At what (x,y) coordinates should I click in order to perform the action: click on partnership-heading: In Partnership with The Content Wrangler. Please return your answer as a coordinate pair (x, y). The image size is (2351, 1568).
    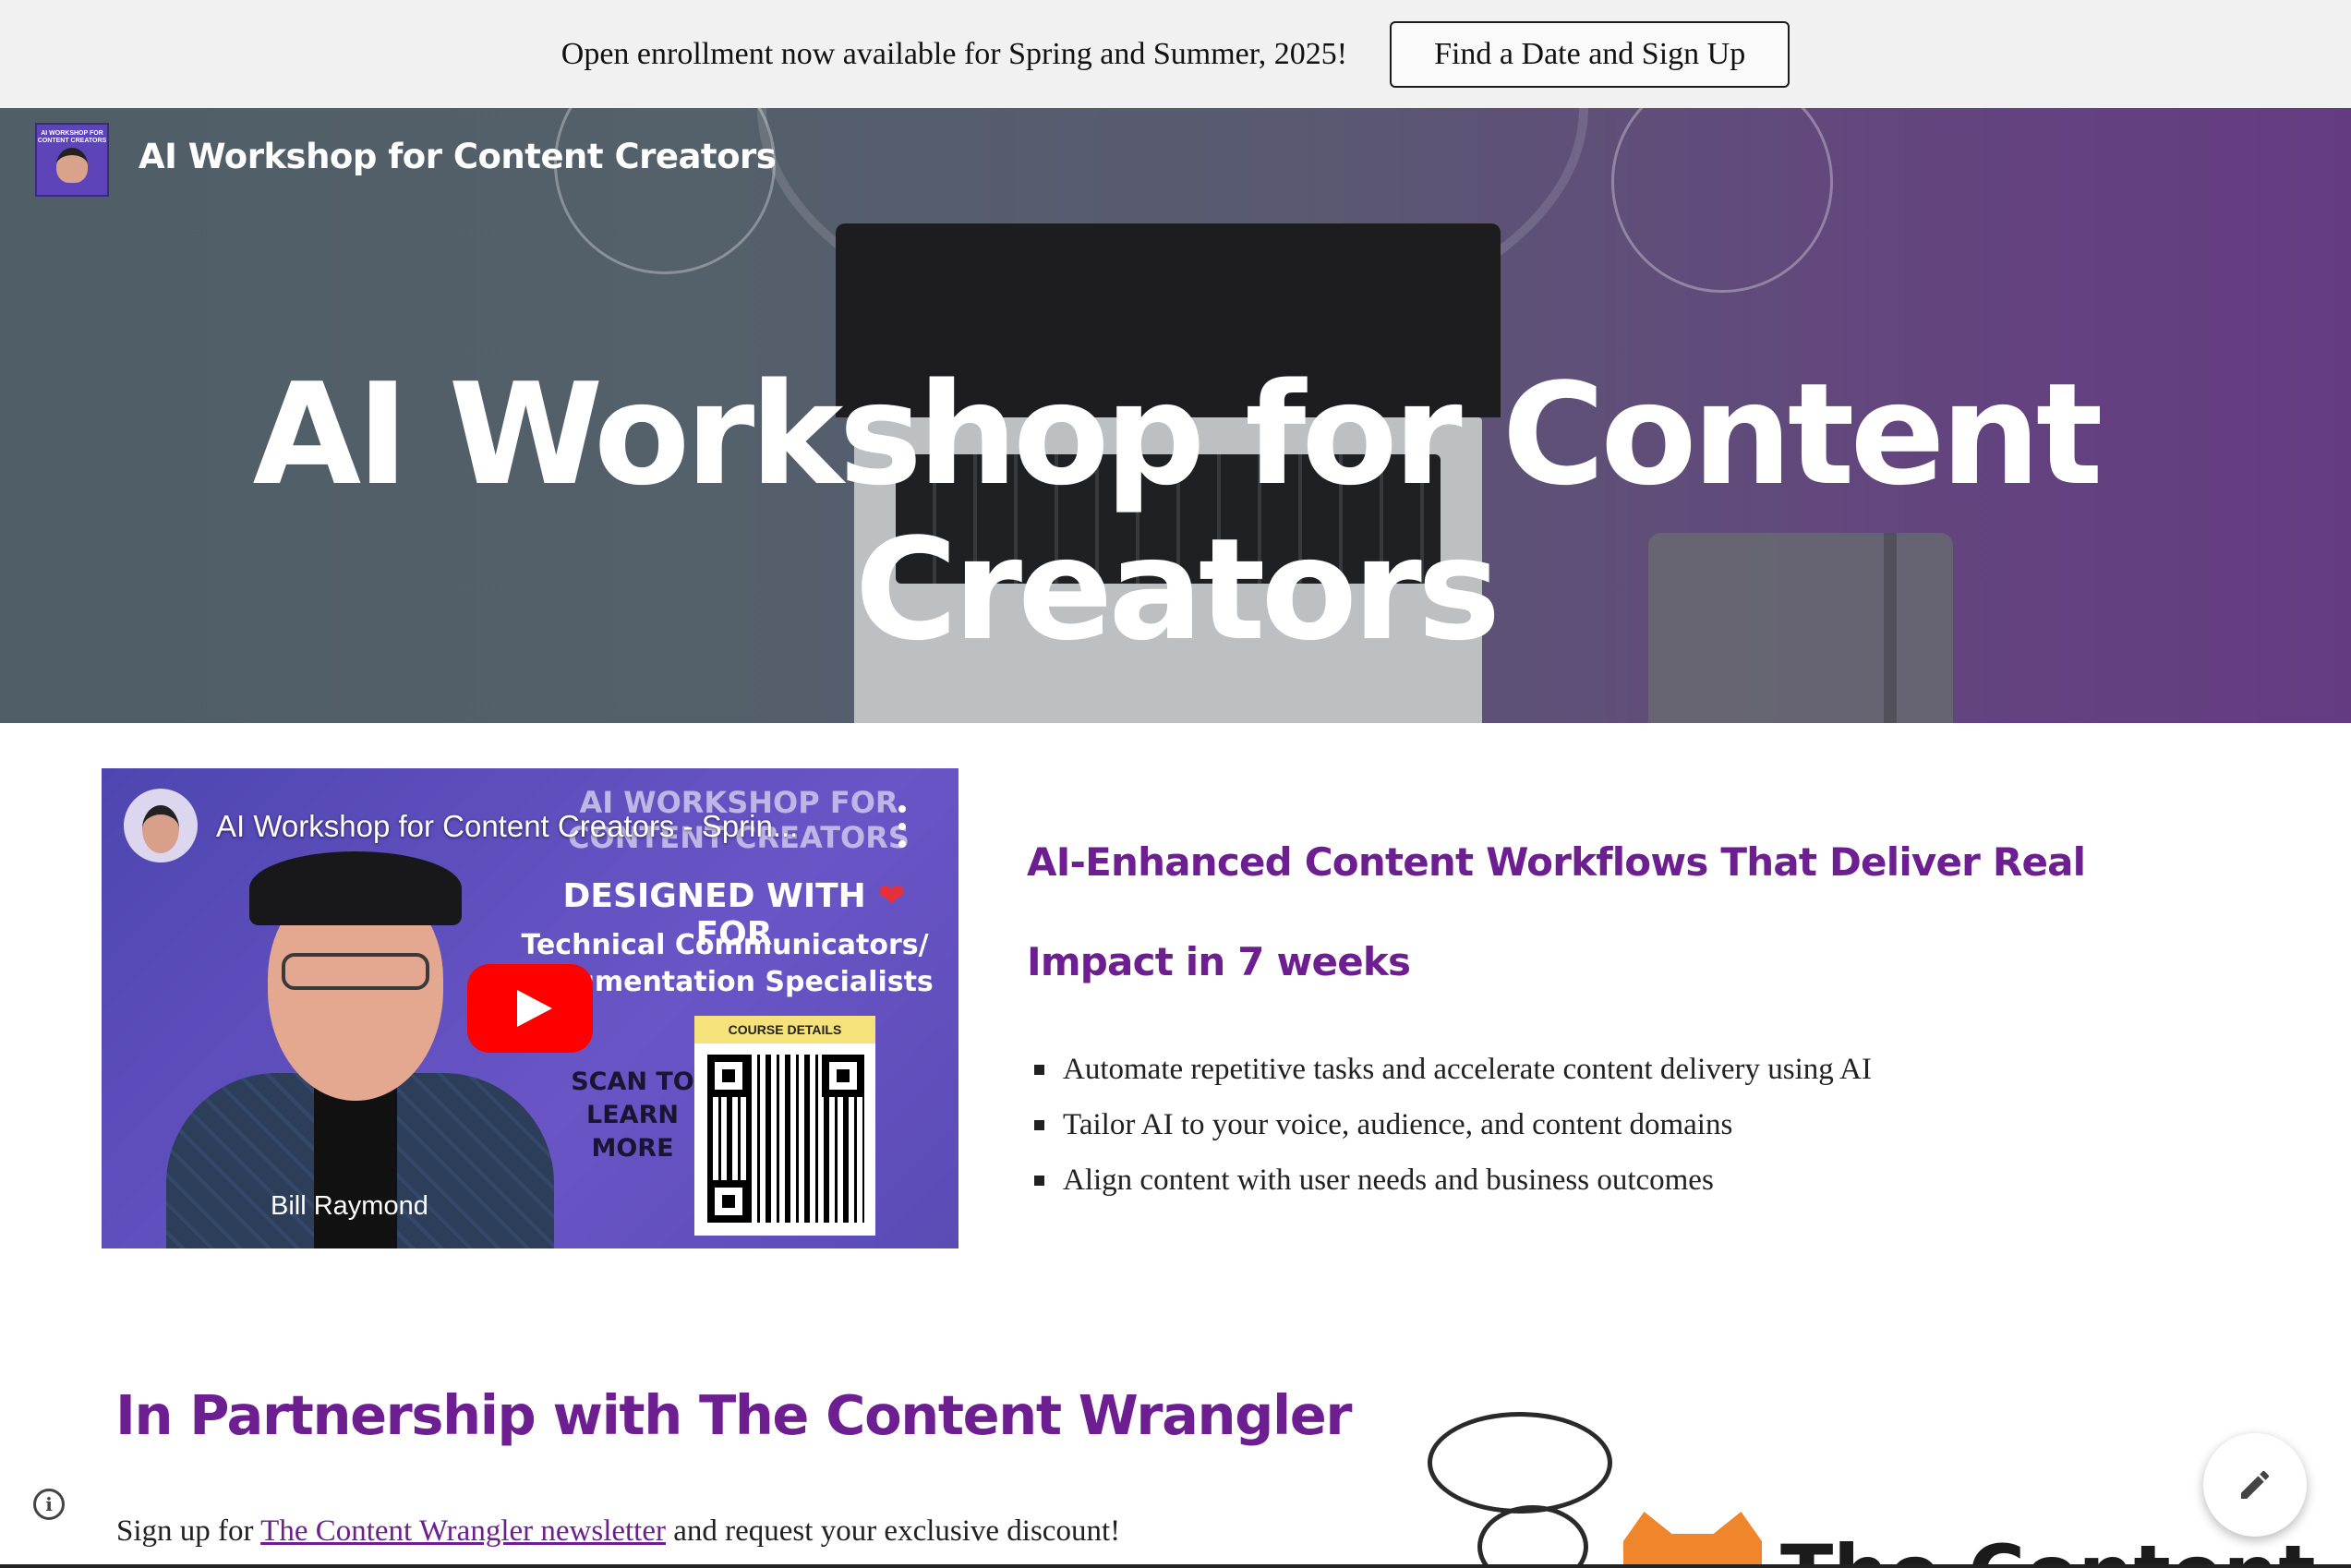
    Looking at the image, I should click on (734, 1415).